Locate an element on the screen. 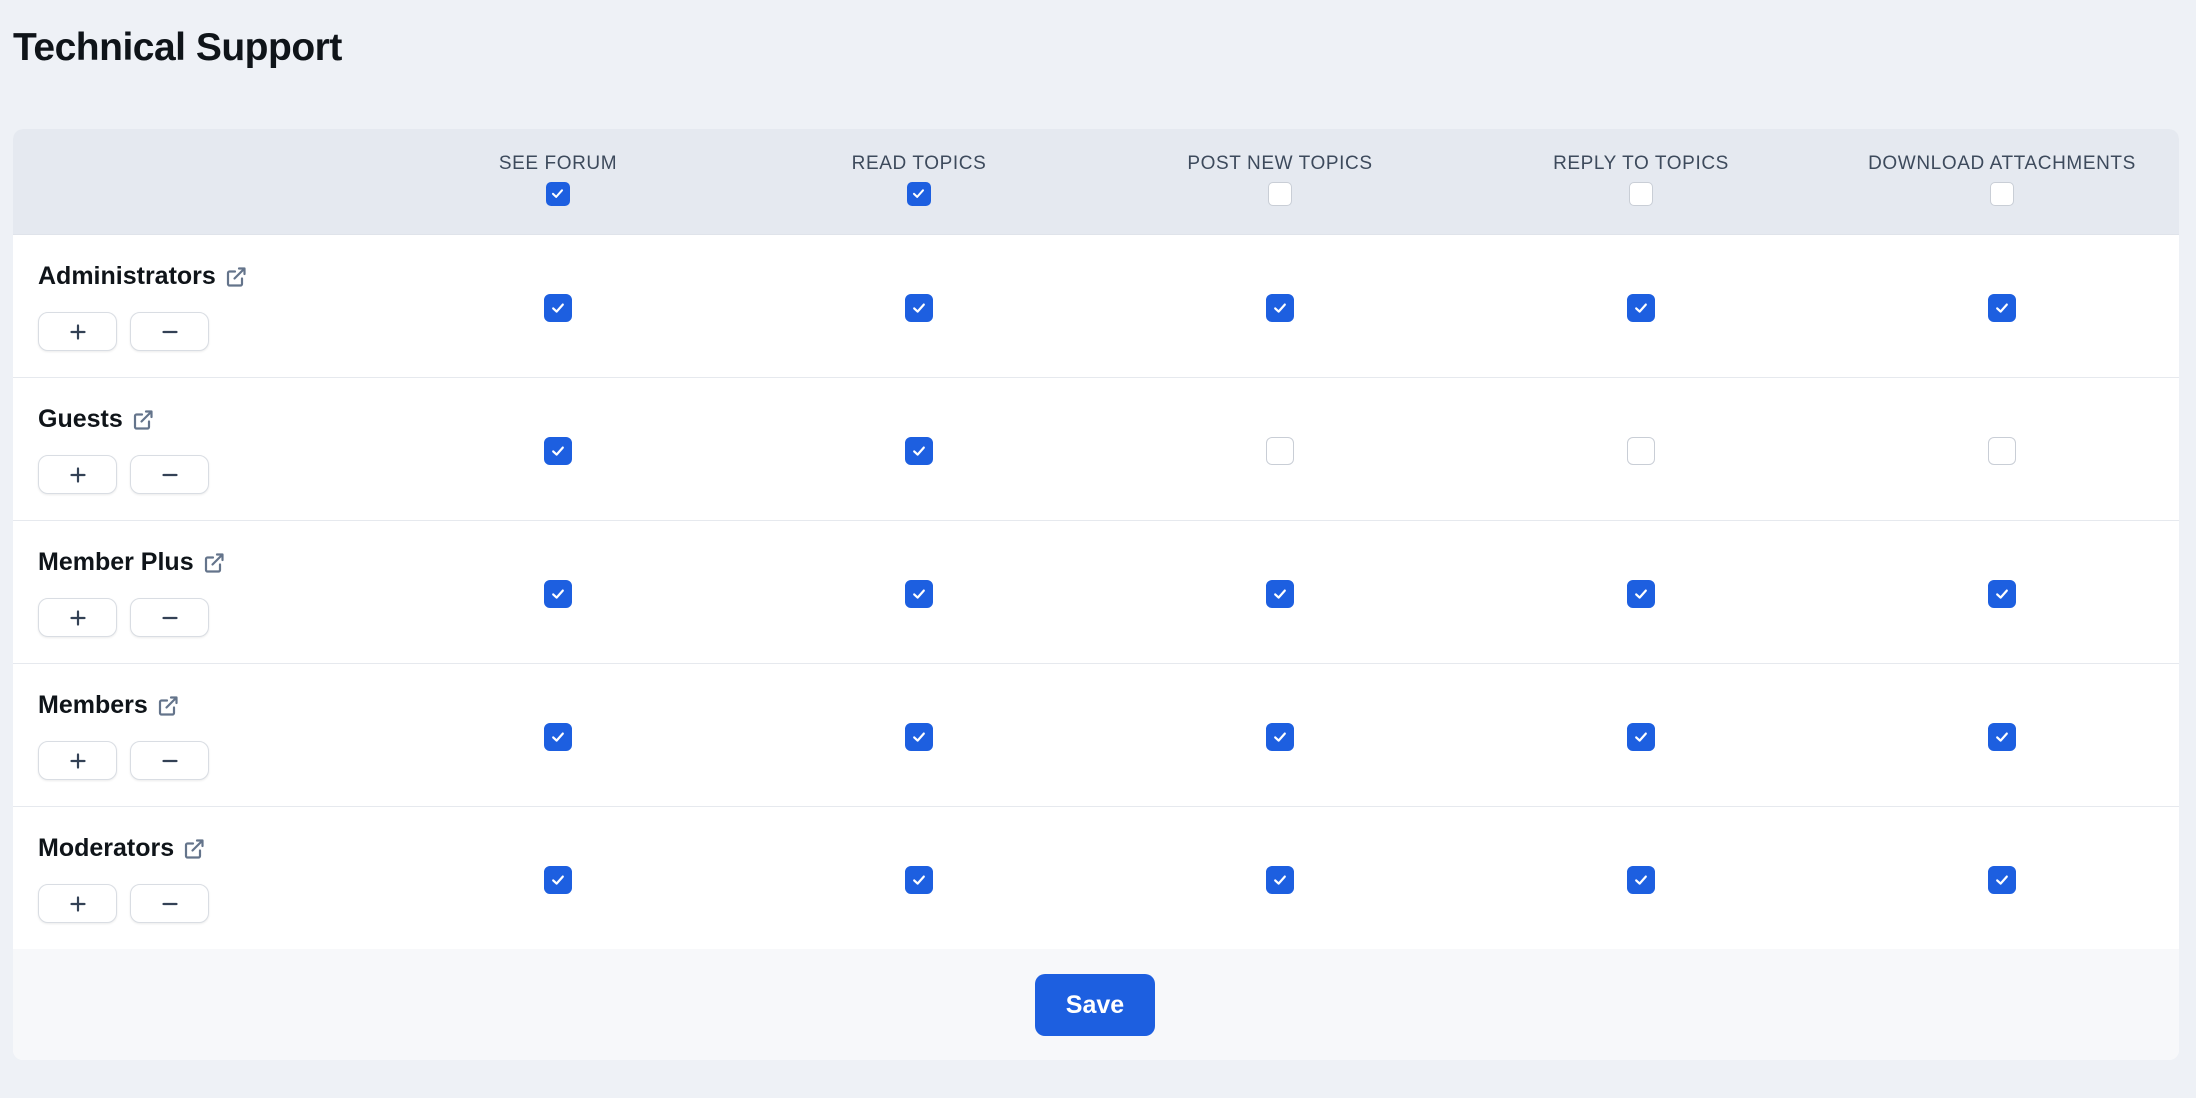  group-name-cell: Moderators is located at coordinates (122, 848).